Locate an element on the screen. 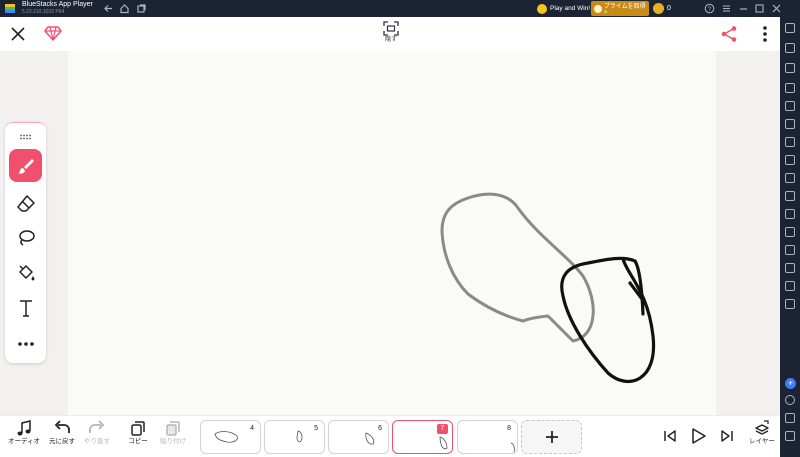 The image size is (800, 457). lasso-tool is located at coordinates (25, 237).